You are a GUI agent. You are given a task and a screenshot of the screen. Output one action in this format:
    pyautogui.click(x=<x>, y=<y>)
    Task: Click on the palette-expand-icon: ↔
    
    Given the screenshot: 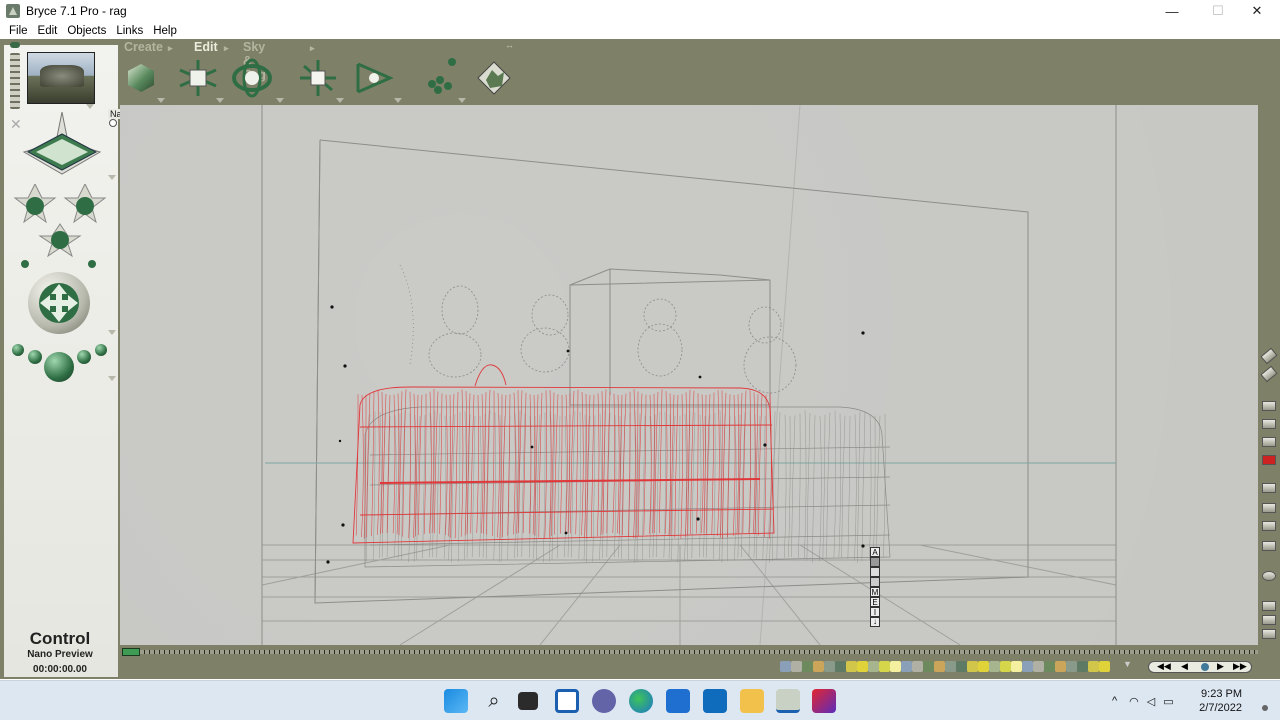 What is the action you would take?
    pyautogui.click(x=509, y=45)
    